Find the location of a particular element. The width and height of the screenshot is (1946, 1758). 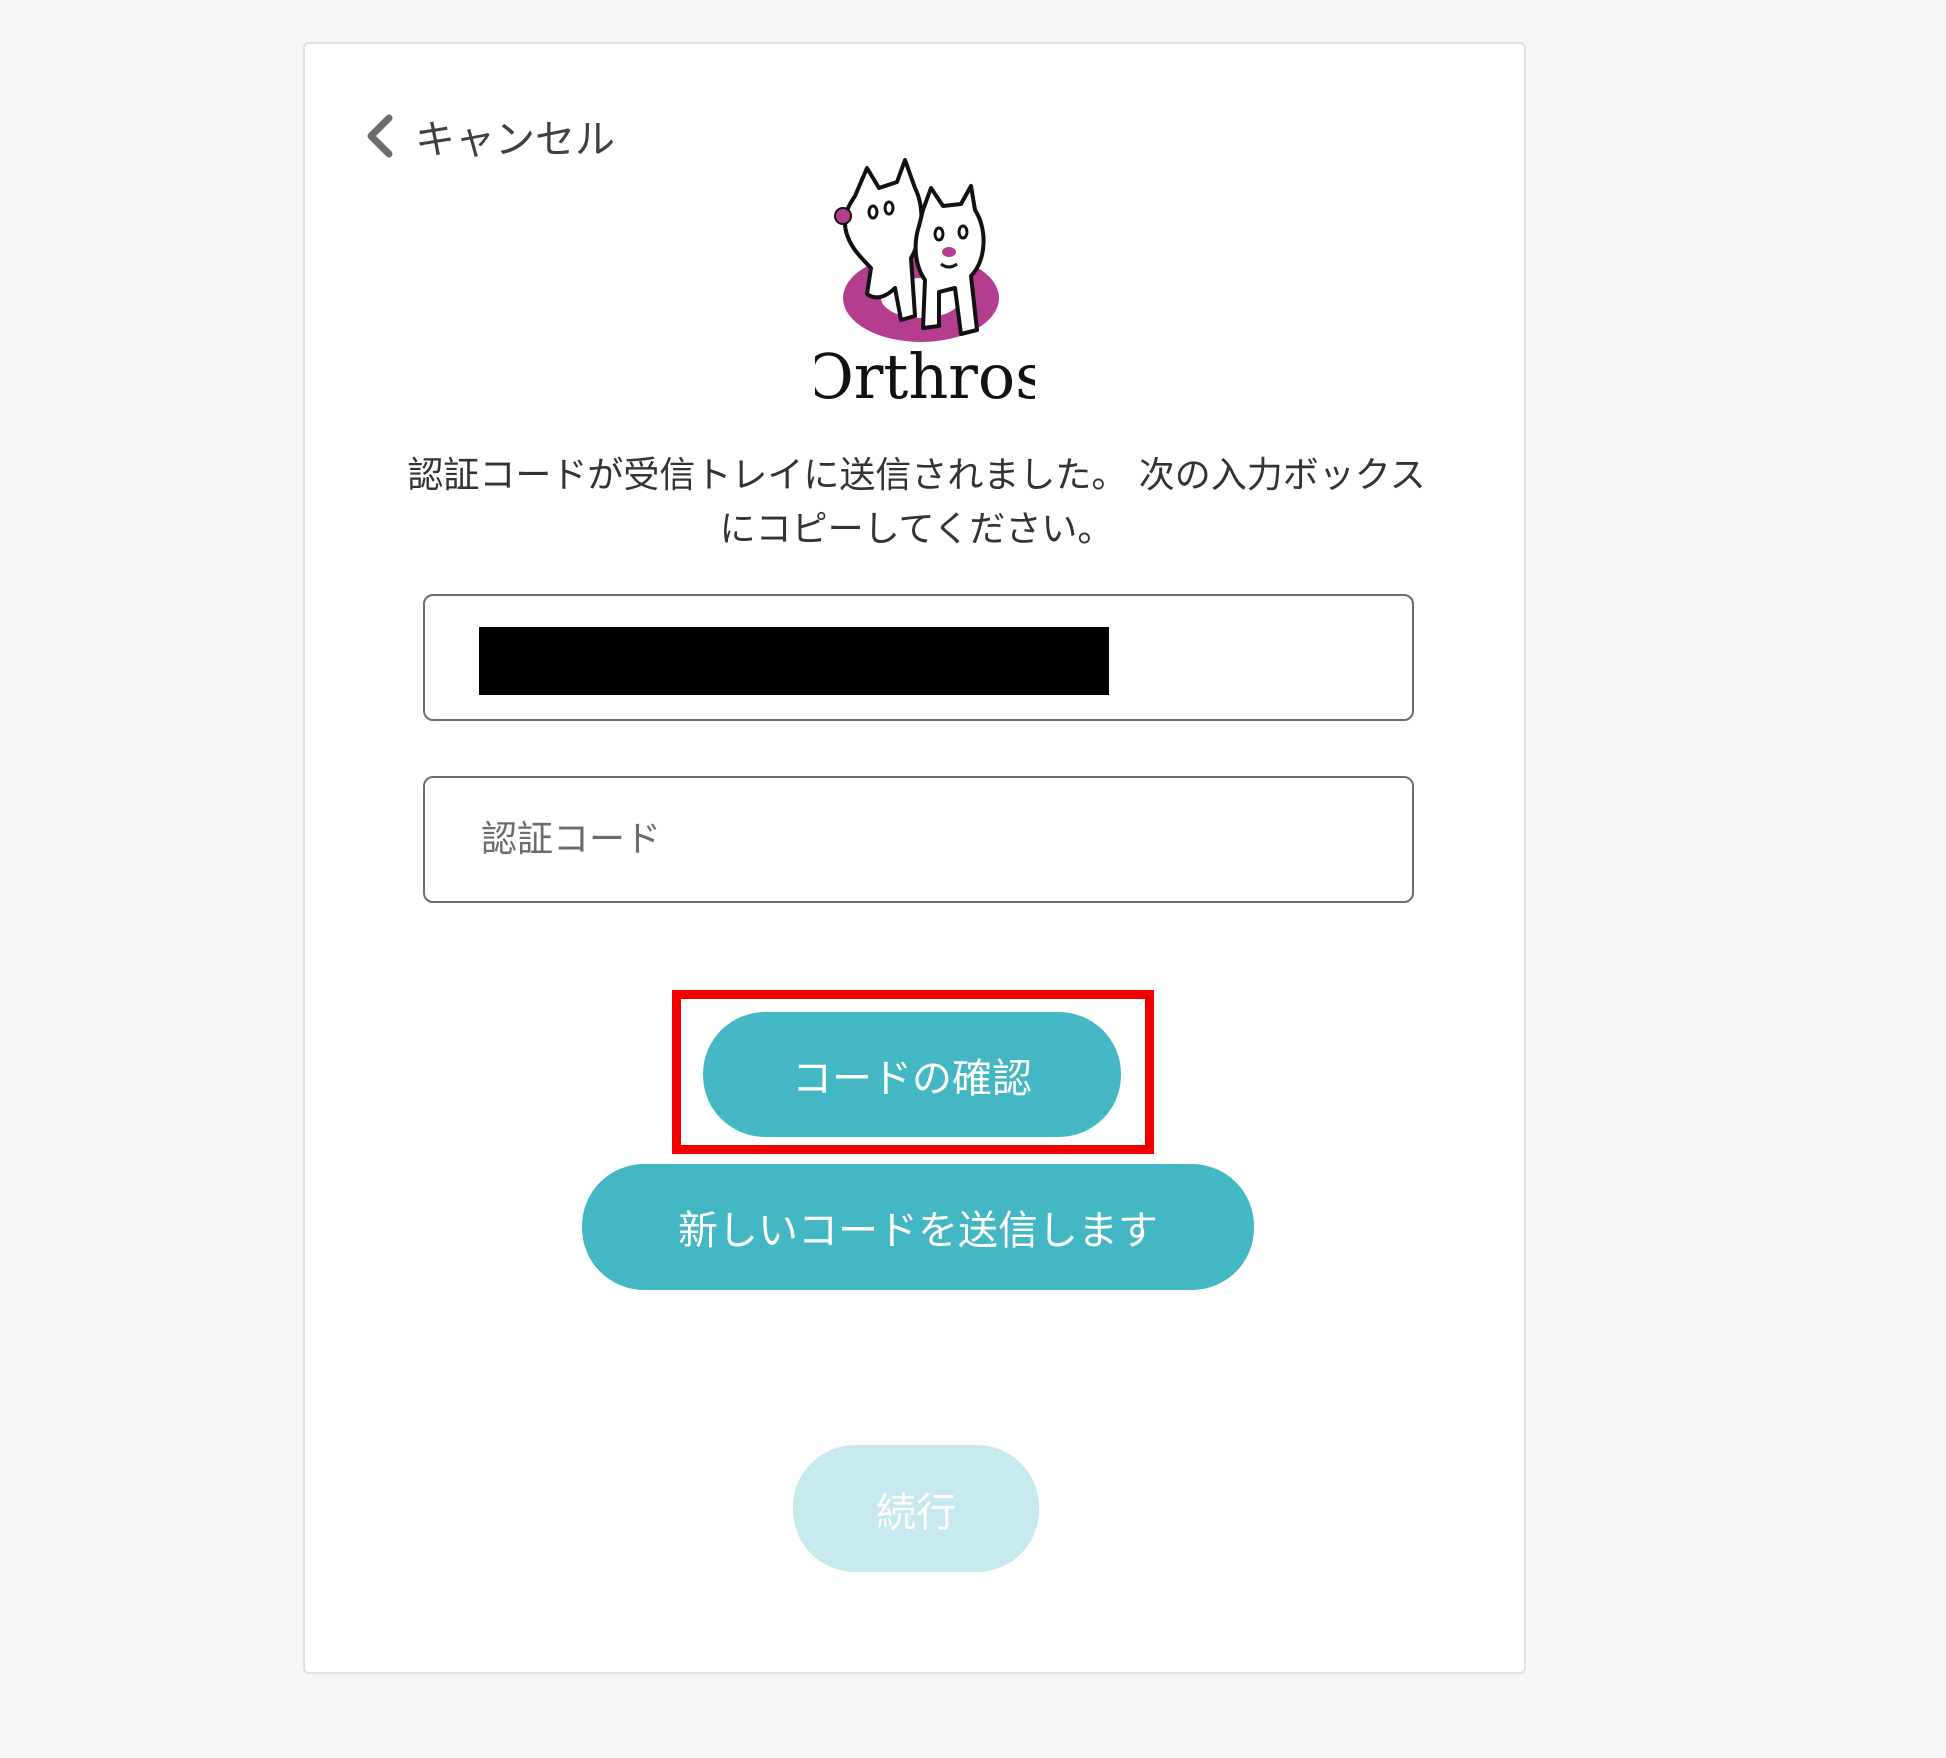

verification-code-input is located at coordinates (918, 839).